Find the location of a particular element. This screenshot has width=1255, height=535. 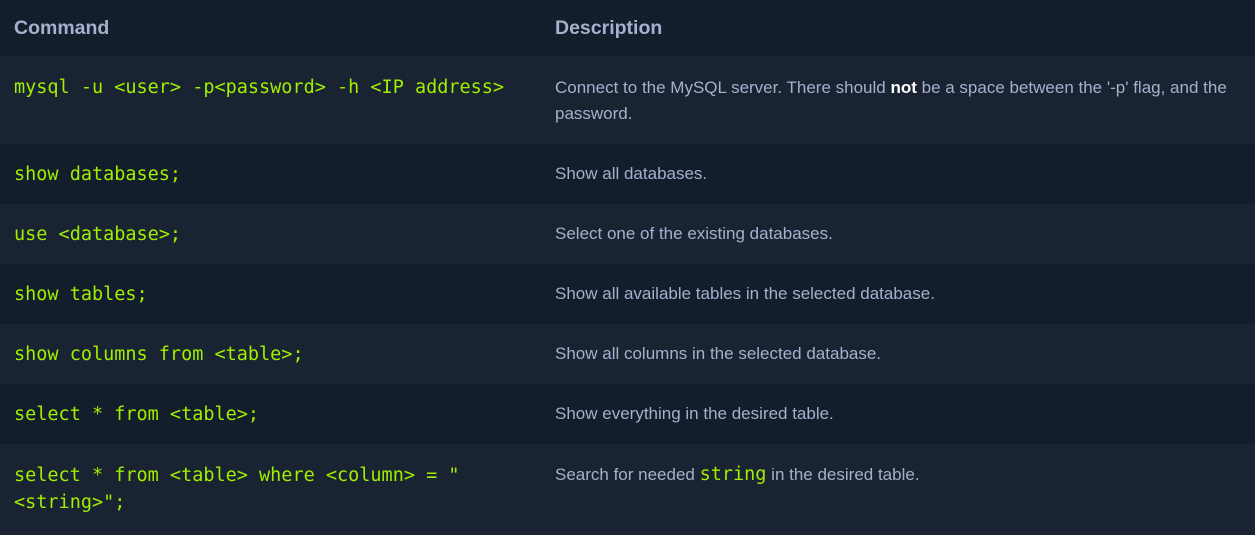

column-header-description: Description is located at coordinates (609, 27).